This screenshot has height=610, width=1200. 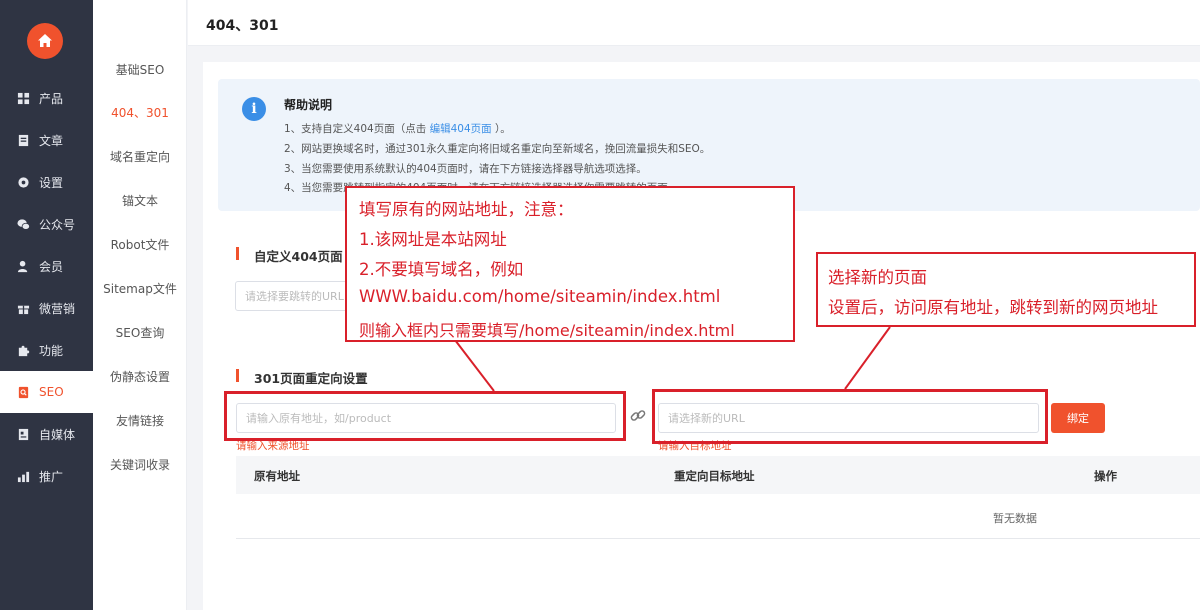 What do you see at coordinates (1105, 476) in the screenshot?
I see `column-actions: 操作` at bounding box center [1105, 476].